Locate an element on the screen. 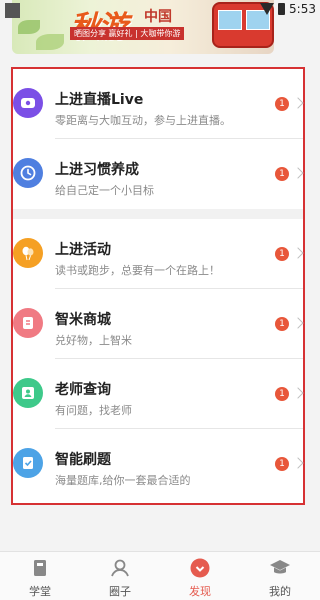 Image resolution: width=320 pixels, height=600 pixels. banner-strip: 晒图分享 赢好礼 | 大咖带你游 is located at coordinates (127, 33).